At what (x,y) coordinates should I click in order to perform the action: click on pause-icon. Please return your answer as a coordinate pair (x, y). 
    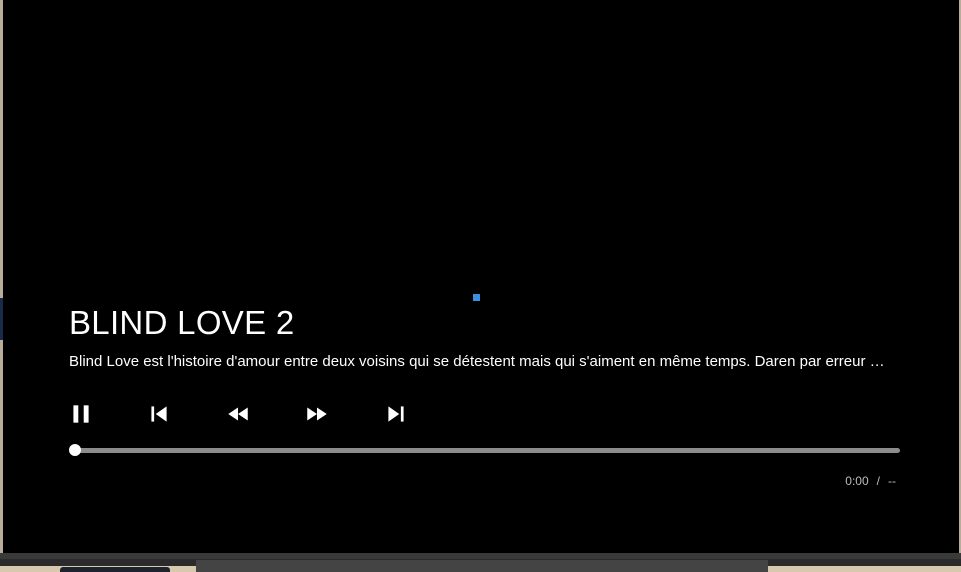
    Looking at the image, I should click on (81, 414).